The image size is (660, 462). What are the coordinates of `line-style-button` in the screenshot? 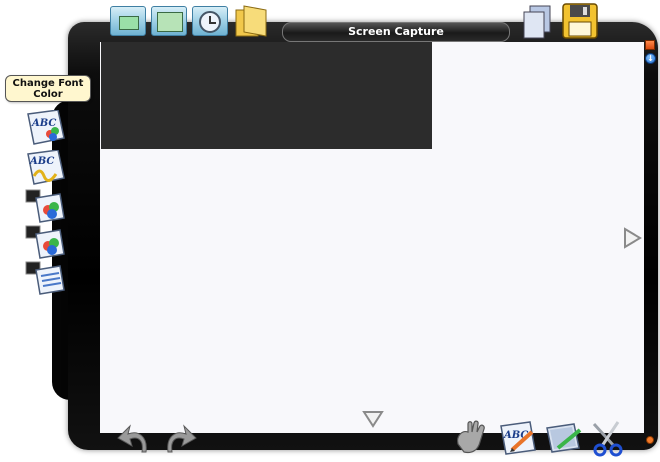 It's located at (46, 278).